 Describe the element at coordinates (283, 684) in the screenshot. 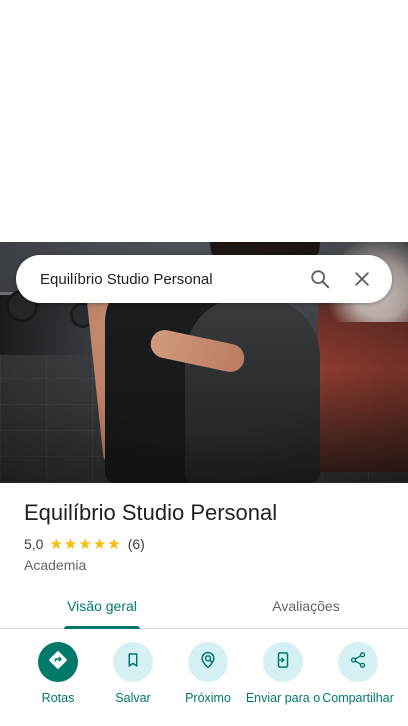

I see `send-to-phone-button: Enviar para o` at that location.